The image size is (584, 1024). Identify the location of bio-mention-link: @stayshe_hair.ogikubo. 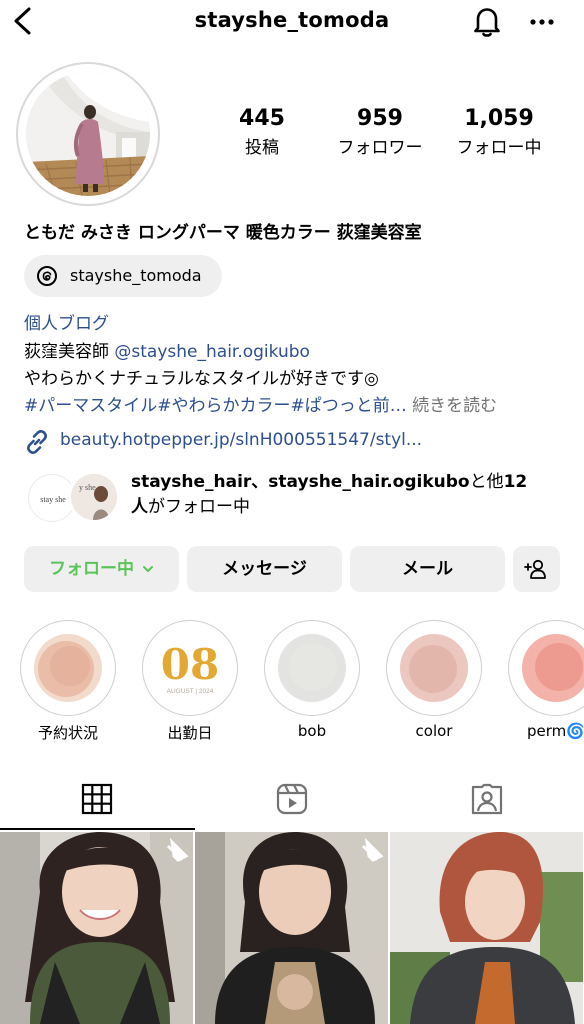
(212, 352).